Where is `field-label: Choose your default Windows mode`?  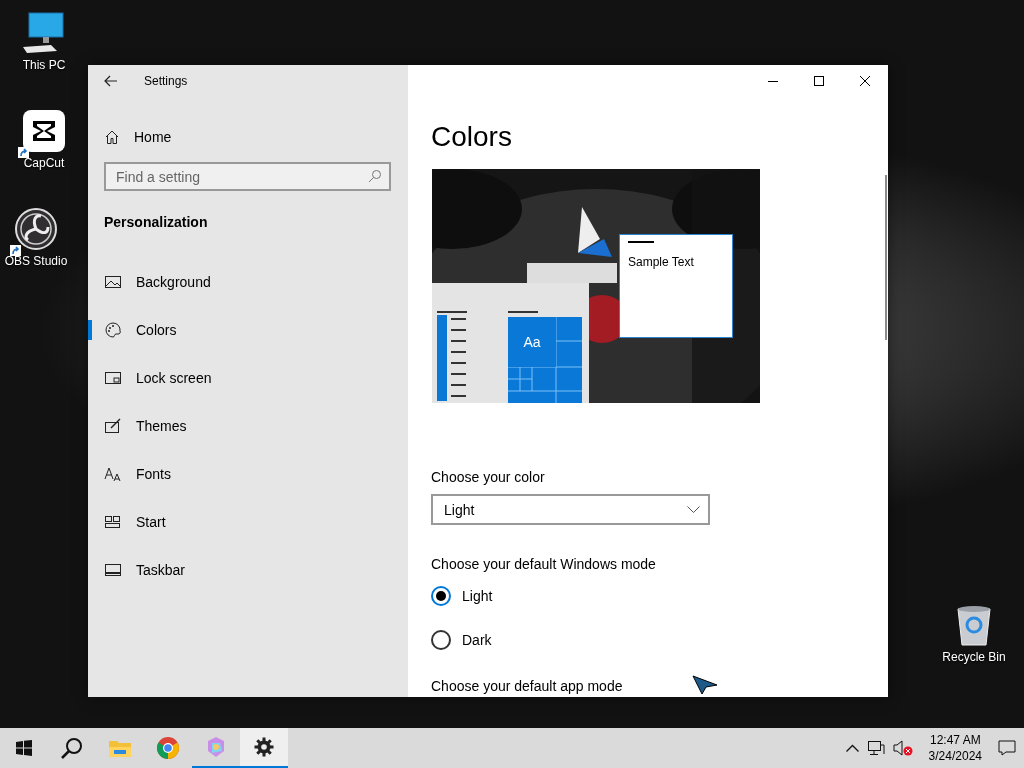
field-label: Choose your default Windows mode is located at coordinates (543, 564).